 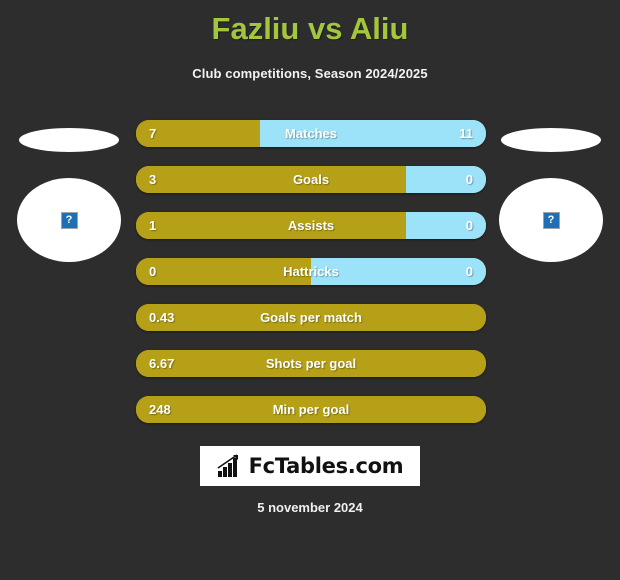 I want to click on stat-row: 0.43 Goals per match, so click(x=311, y=317).